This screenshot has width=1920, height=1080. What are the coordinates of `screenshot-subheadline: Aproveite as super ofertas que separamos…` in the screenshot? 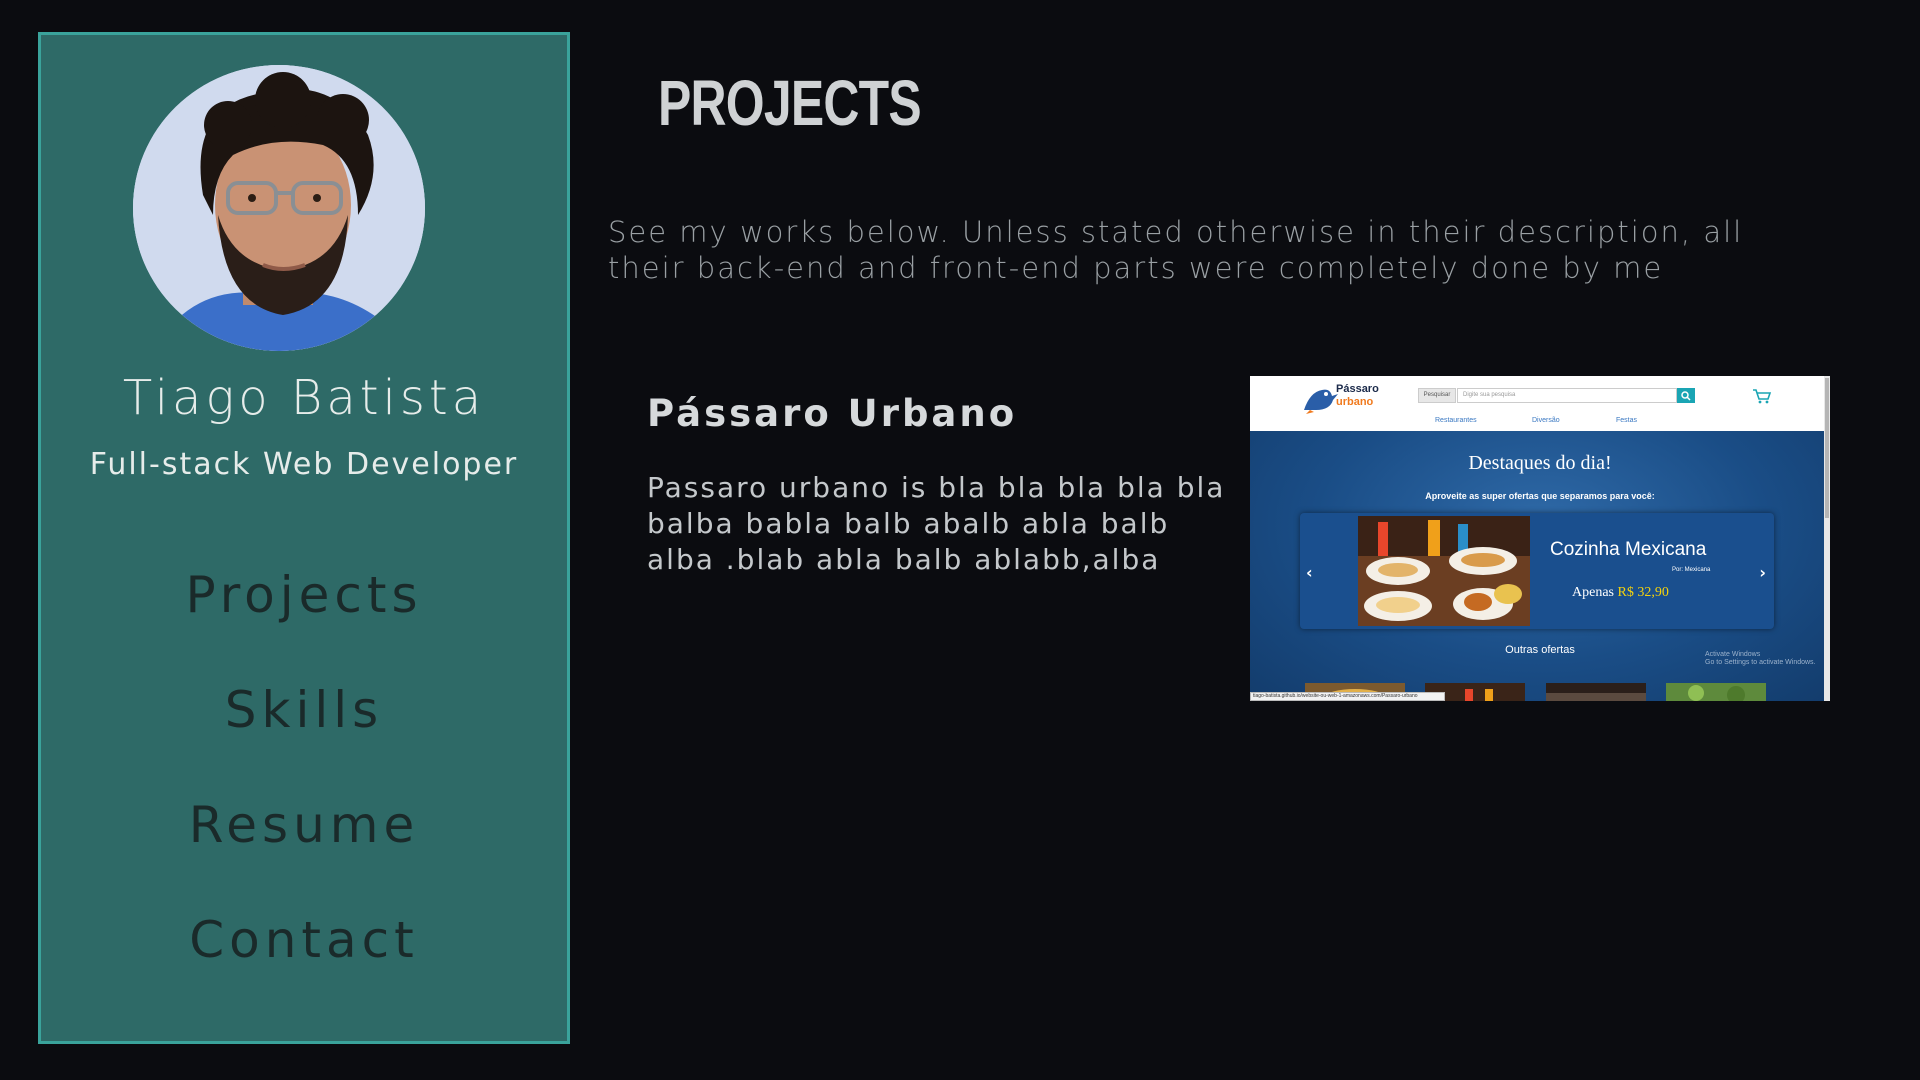 It's located at (1540, 496).